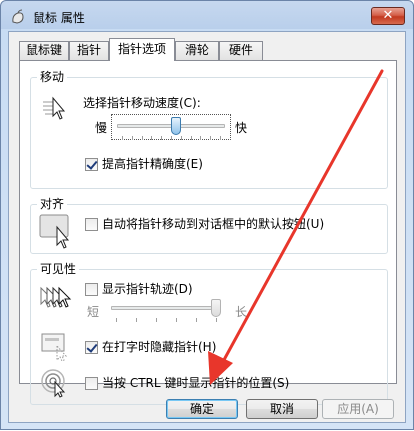  Describe the element at coordinates (197, 50) in the screenshot. I see `tab-wheel: 滑轮` at that location.